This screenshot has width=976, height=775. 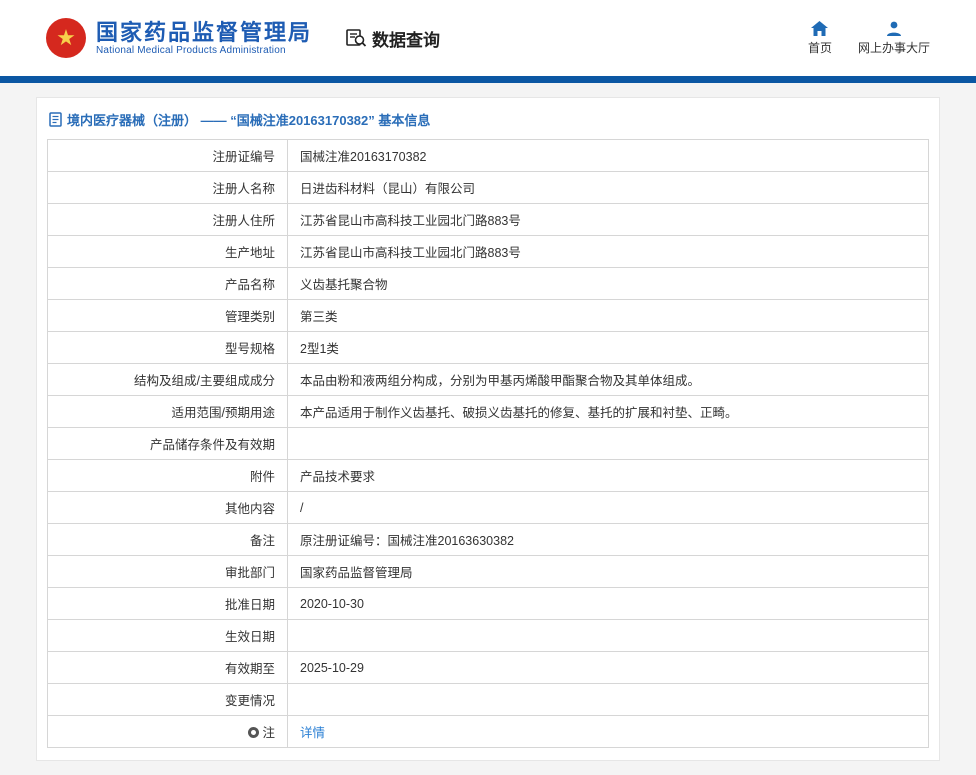 I want to click on table-row: 备注 原注册证编号：国械注准20163630382, so click(x=488, y=539).